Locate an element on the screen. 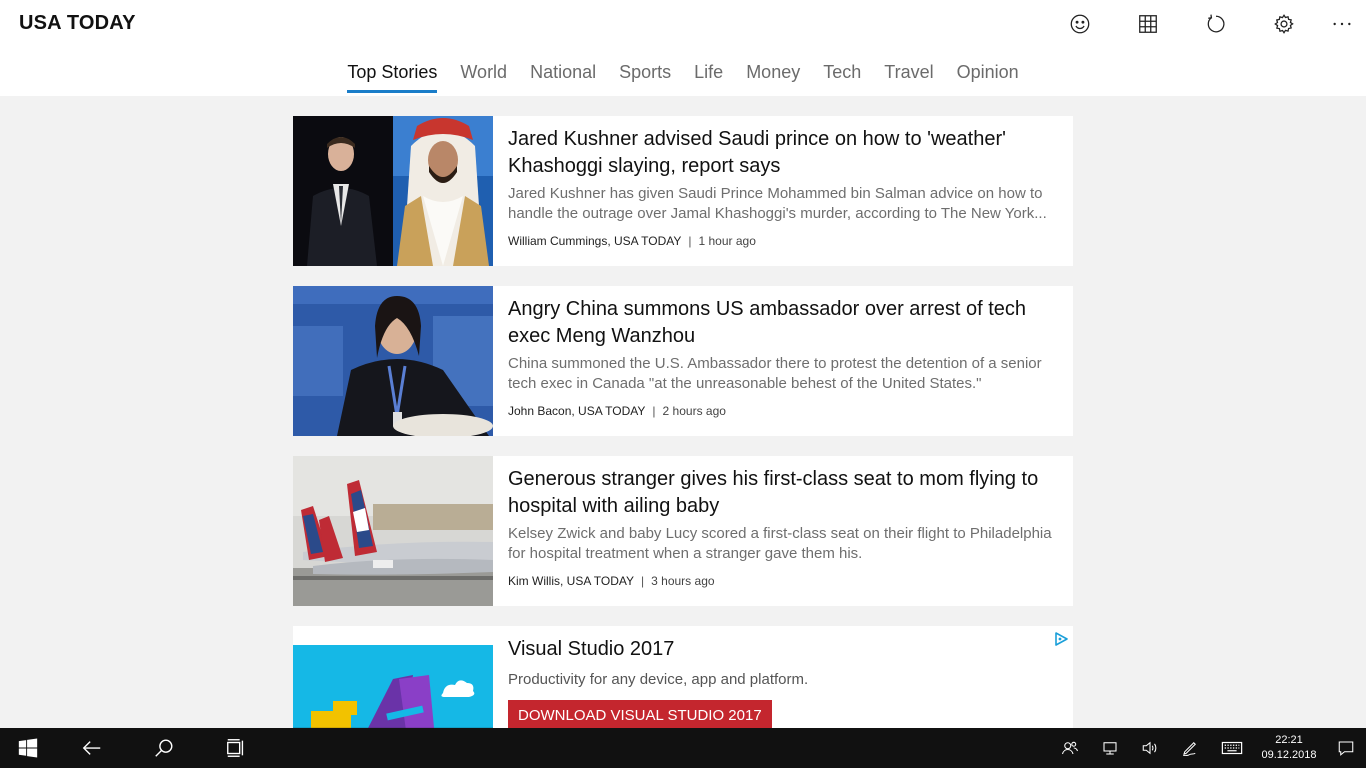  story-author: Kim Willis, USA TODAY is located at coordinates (571, 581).